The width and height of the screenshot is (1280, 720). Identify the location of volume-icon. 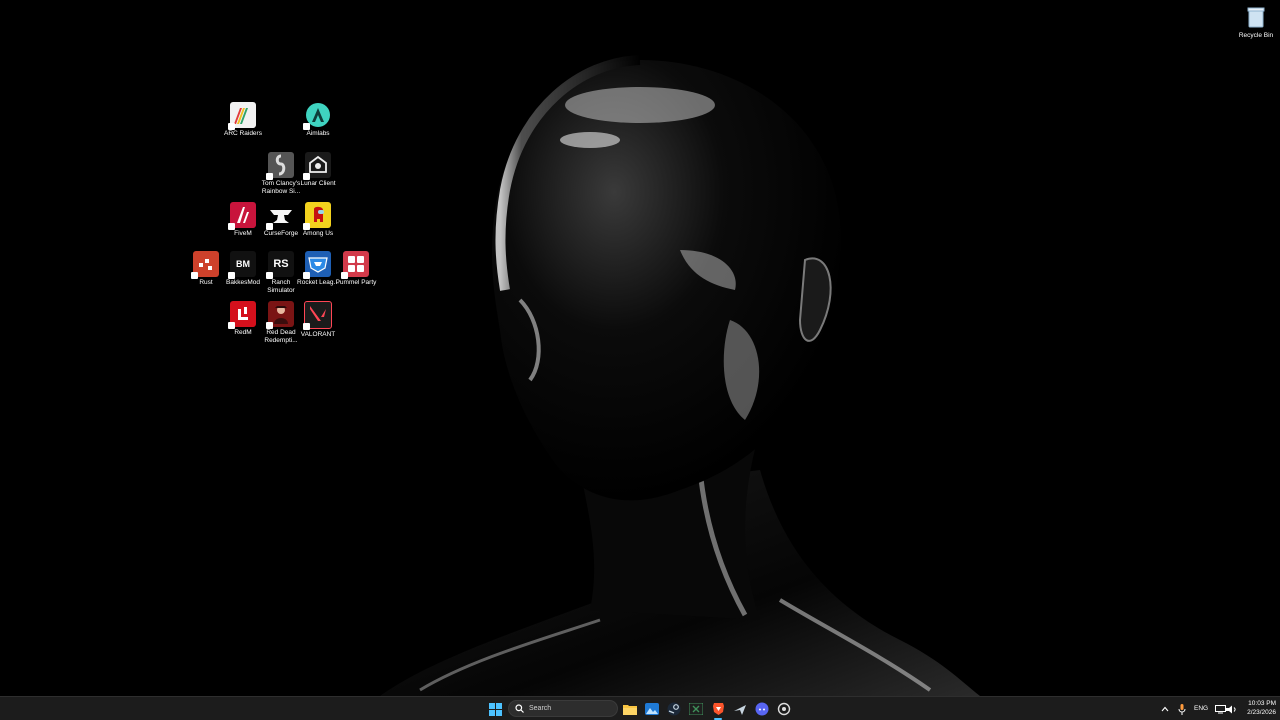
(1230, 709).